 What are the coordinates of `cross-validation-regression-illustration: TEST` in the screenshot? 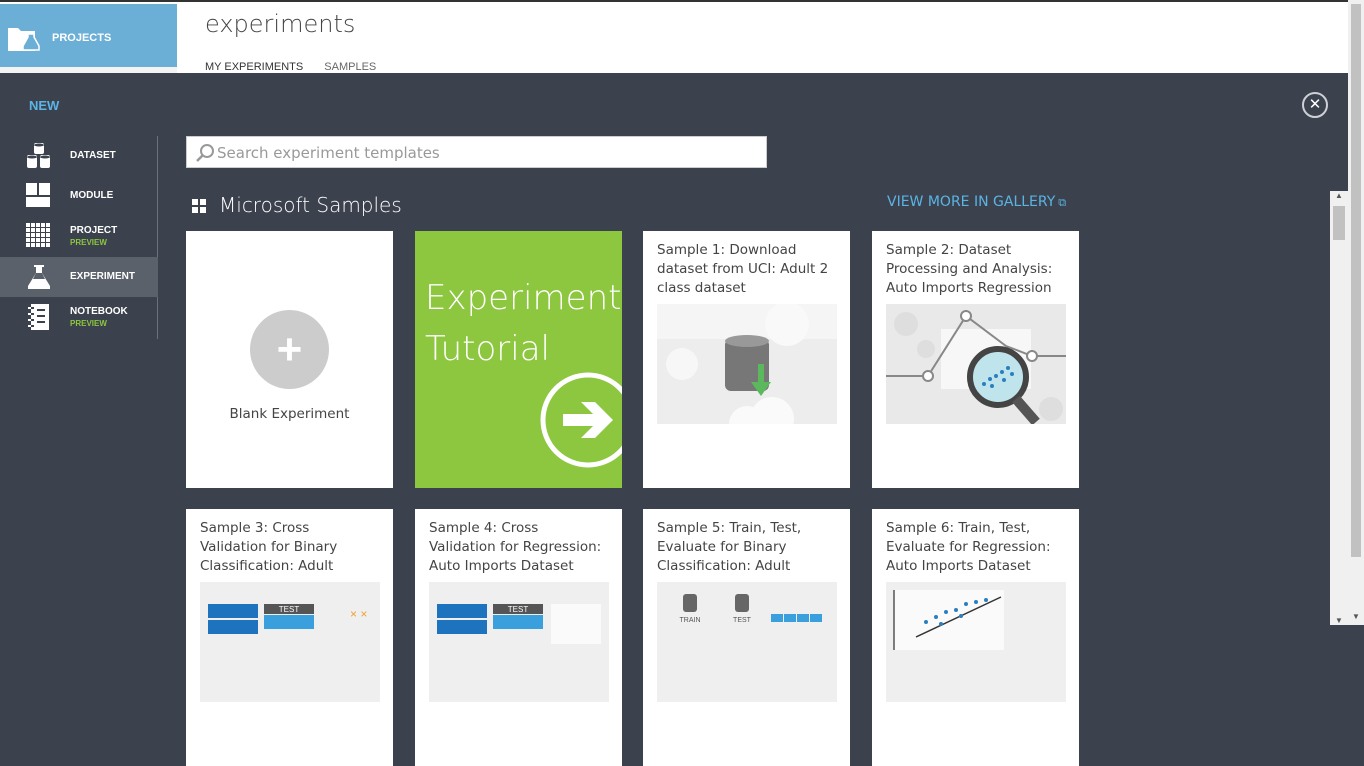 It's located at (519, 642).